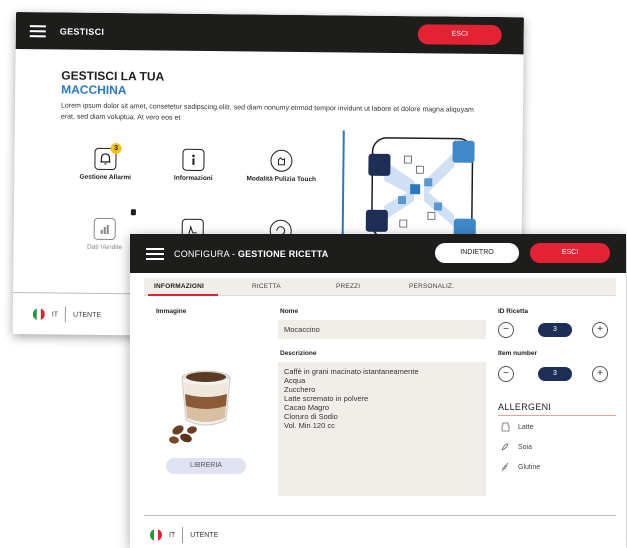  What do you see at coordinates (477, 253) in the screenshot?
I see `back-button: INDIETRO` at bounding box center [477, 253].